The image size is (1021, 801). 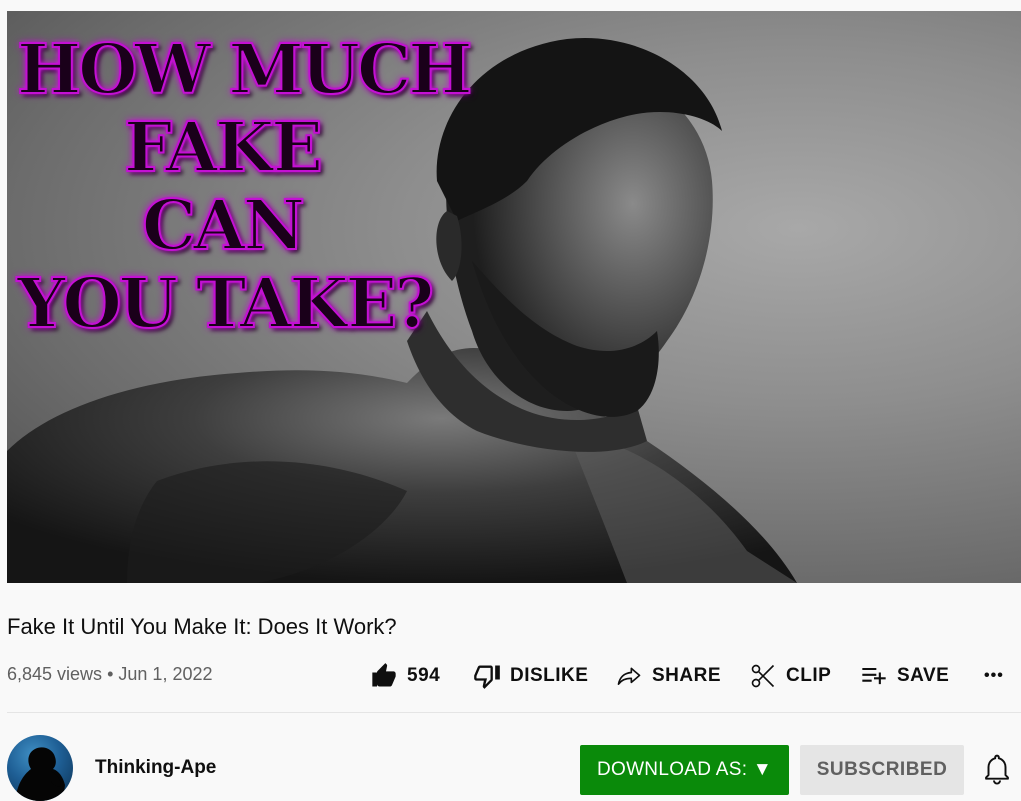 I want to click on subscribed-button: SUBSCRIBED, so click(x=882, y=770).